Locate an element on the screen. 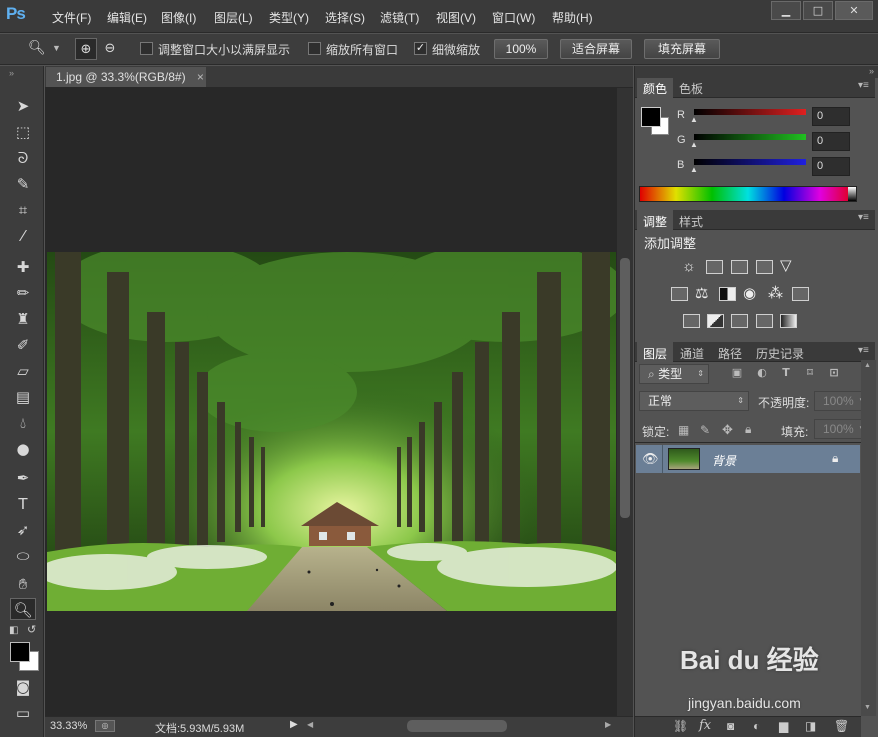  vibrance-icon: ▽ is located at coordinates (786, 265).